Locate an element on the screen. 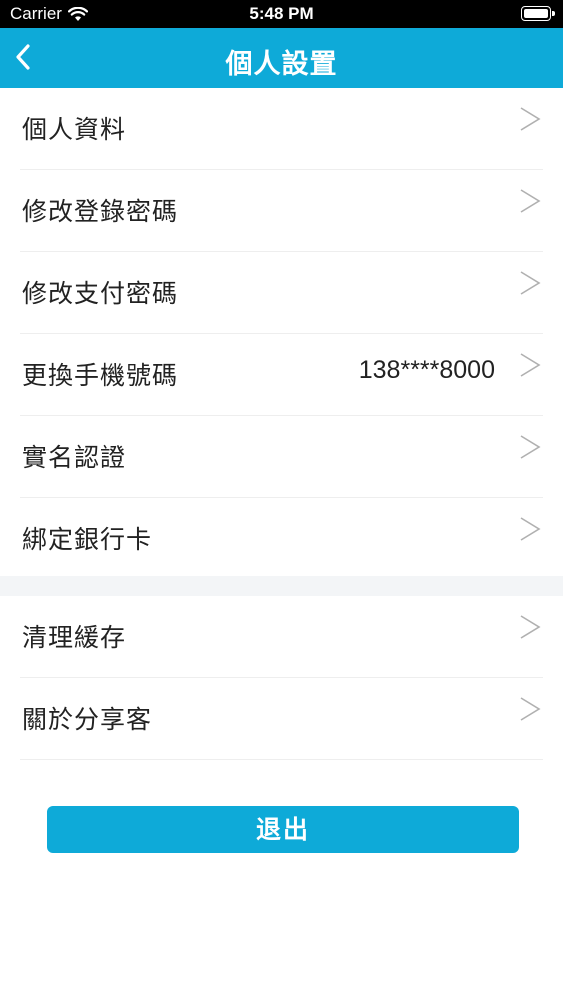 The height and width of the screenshot is (1000, 563). status-bar: Carrier 5:48 PM is located at coordinates (281, 14).